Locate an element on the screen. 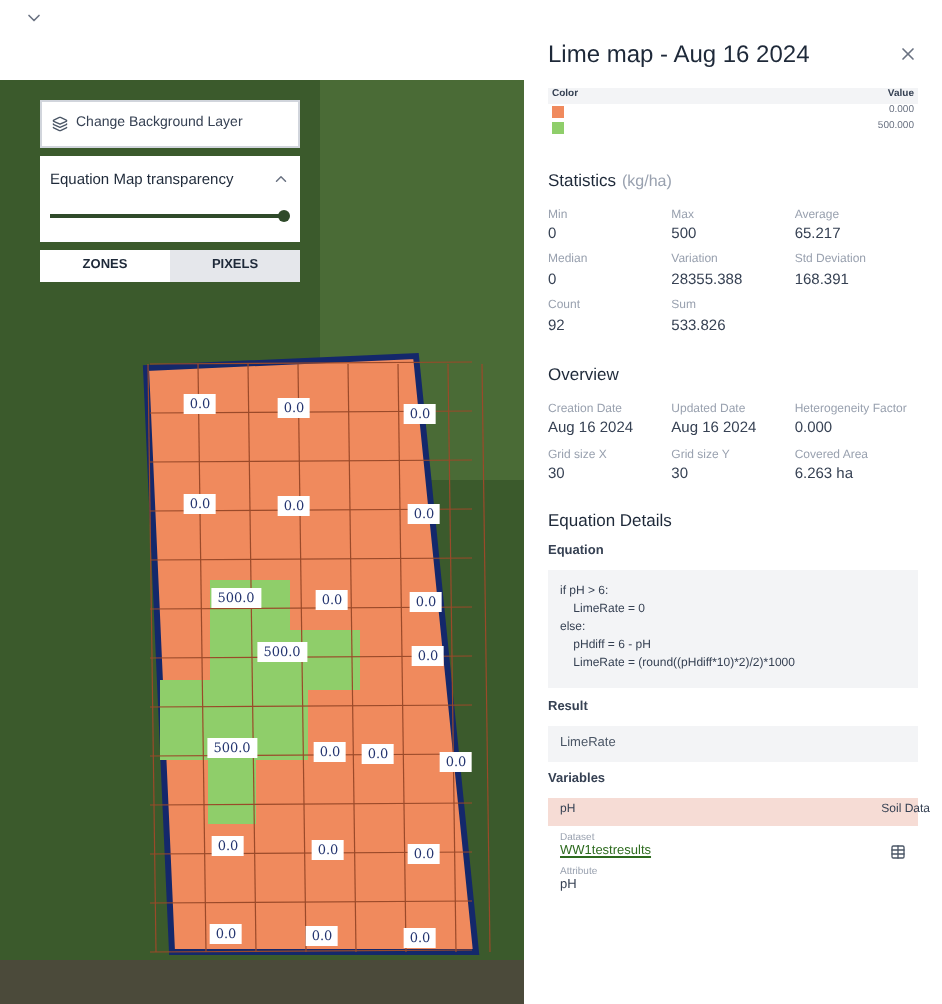  layers-icon is located at coordinates (60, 124).